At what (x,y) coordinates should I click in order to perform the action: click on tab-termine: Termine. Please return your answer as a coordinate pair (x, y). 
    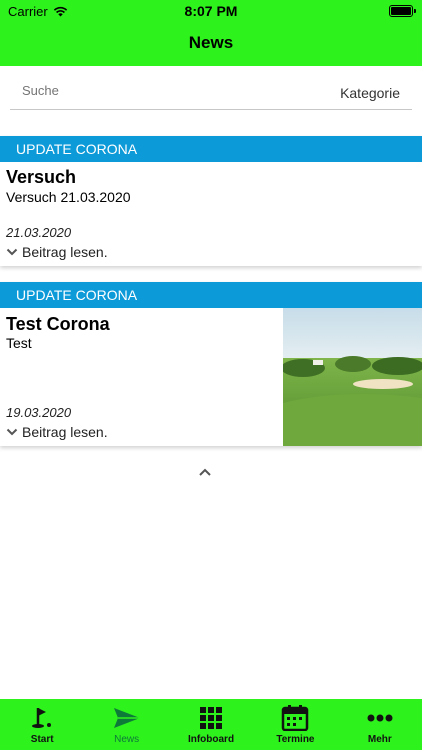
    Looking at the image, I should click on (295, 724).